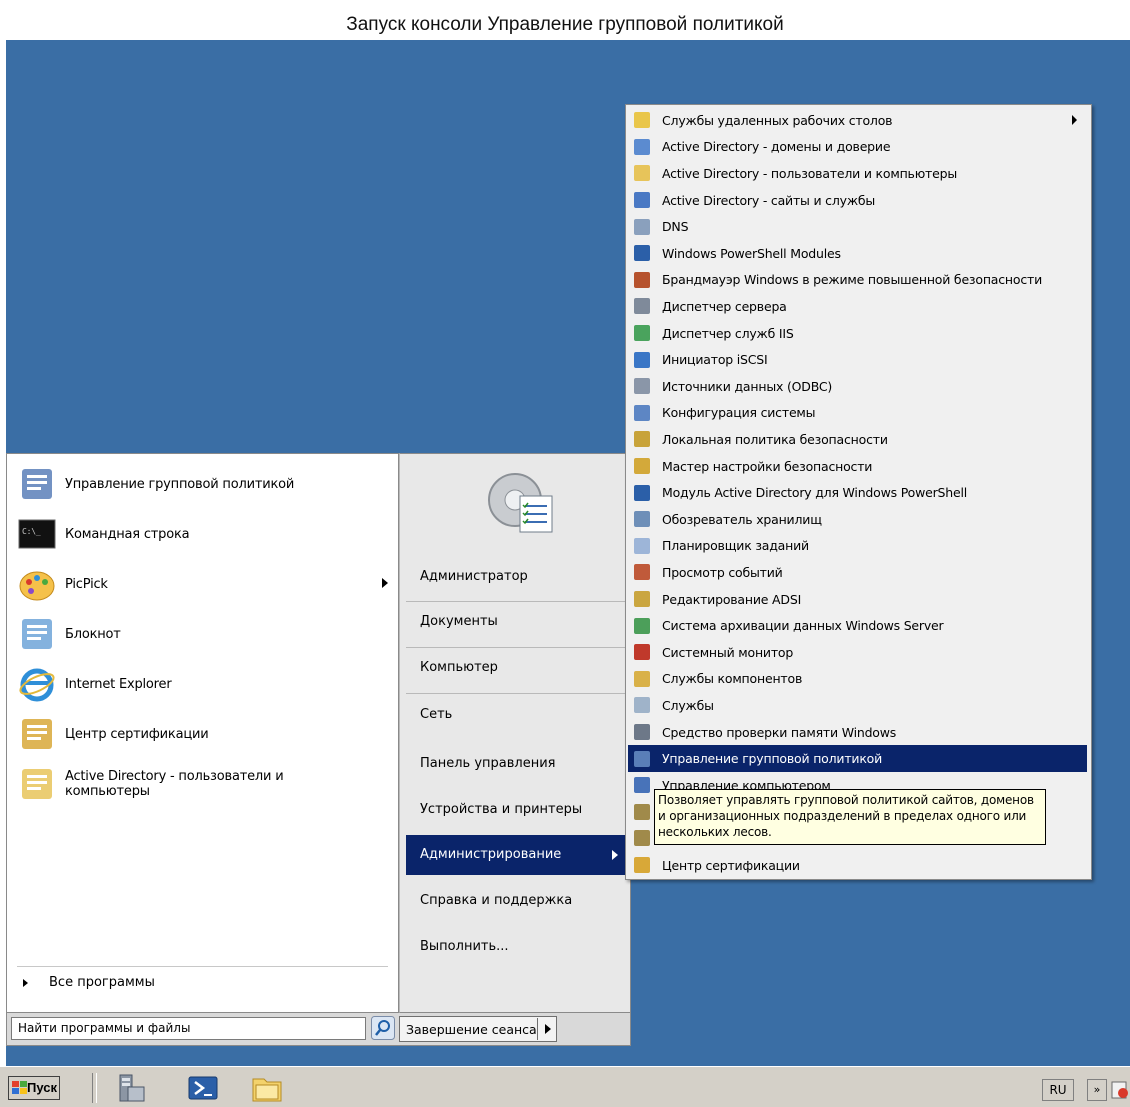 The height and width of the screenshot is (1107, 1130). What do you see at coordinates (478, 1029) in the screenshot?
I see `logout-button: Завершение сеанса` at bounding box center [478, 1029].